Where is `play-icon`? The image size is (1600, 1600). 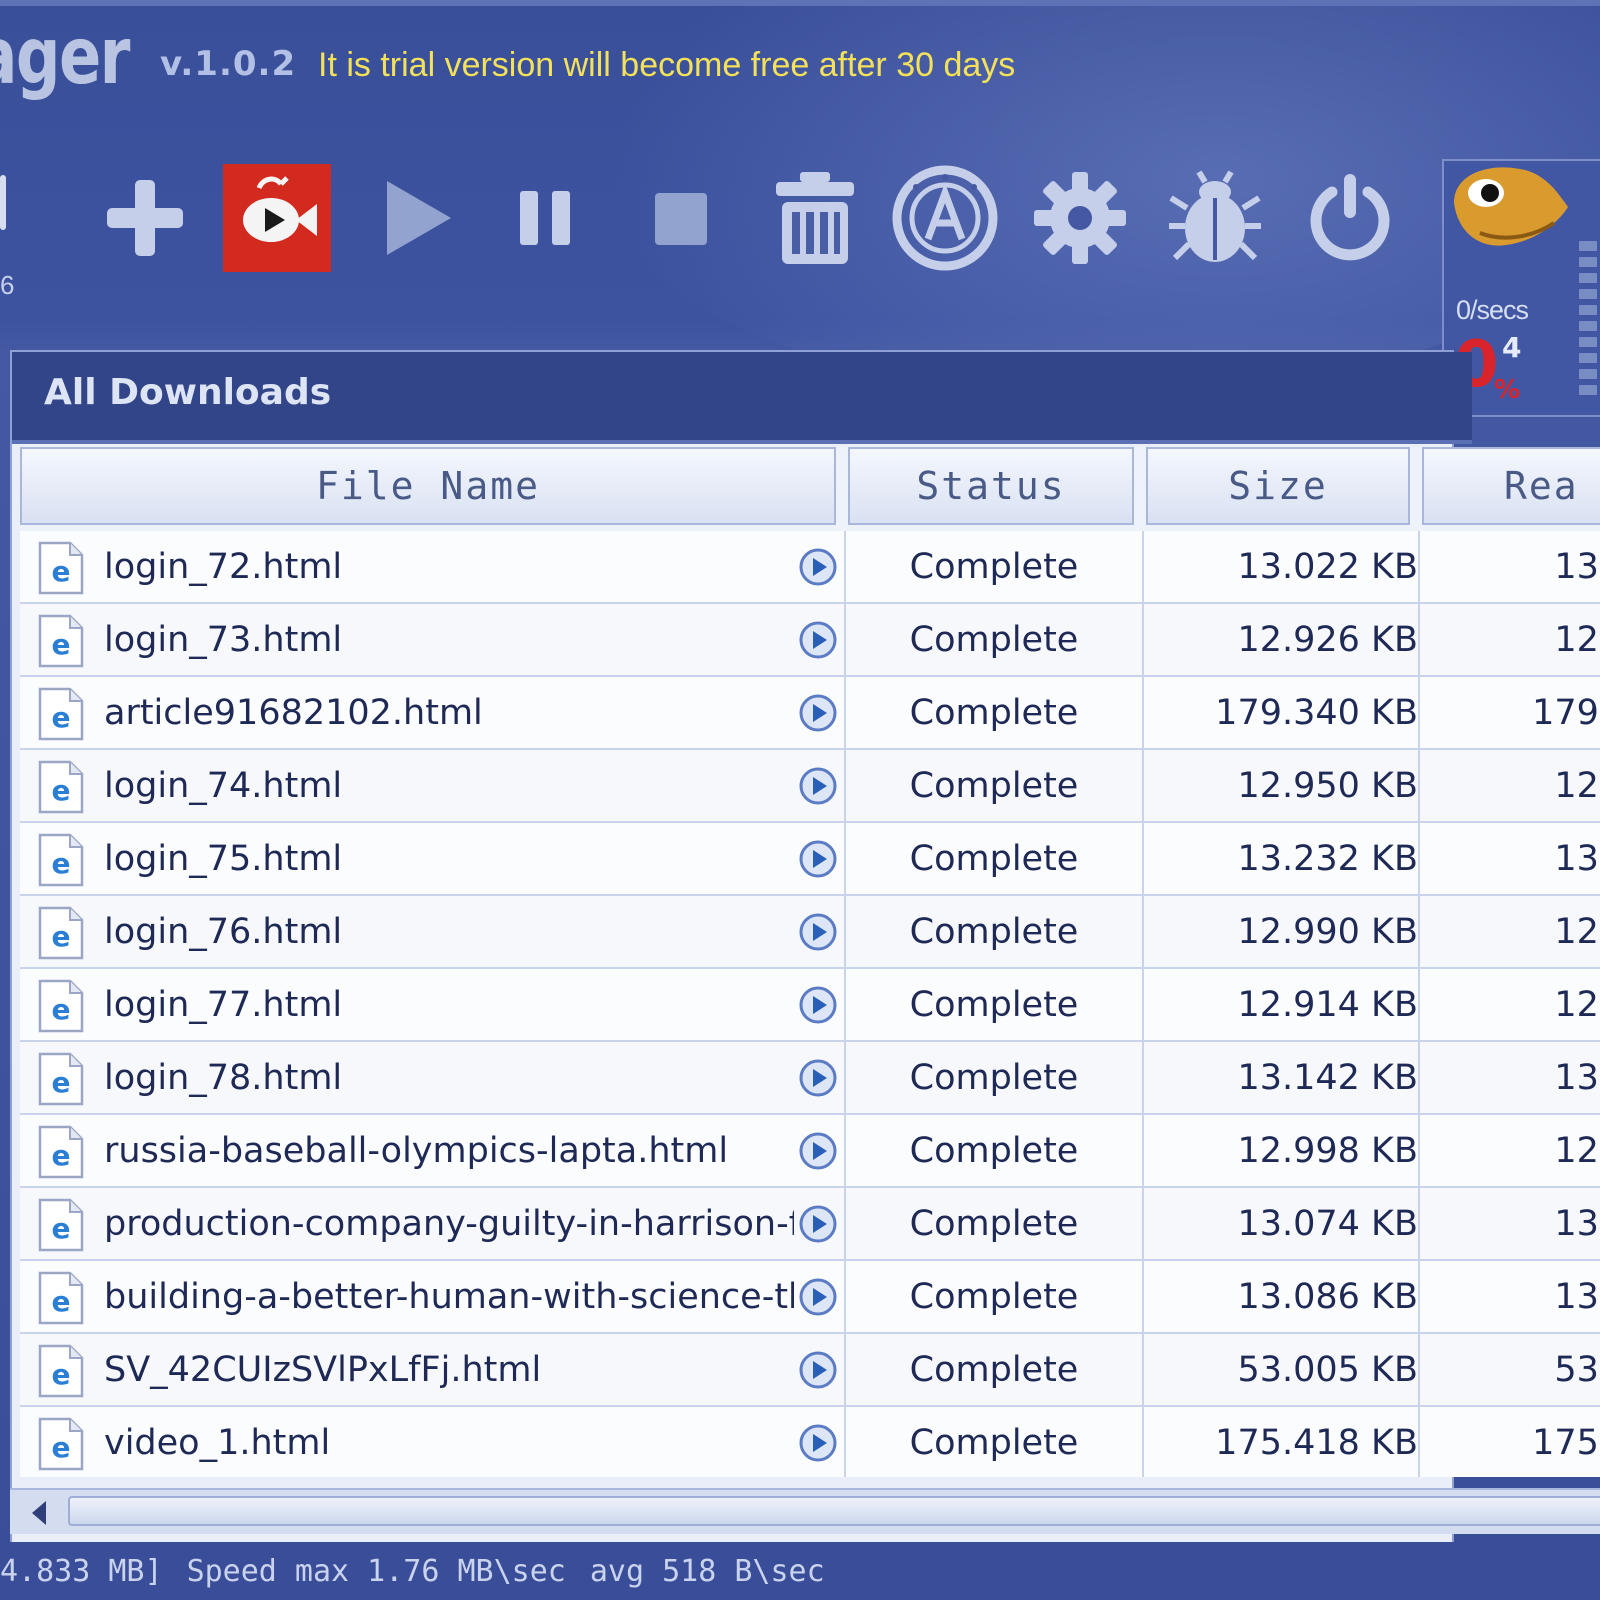 play-icon is located at coordinates (419, 217).